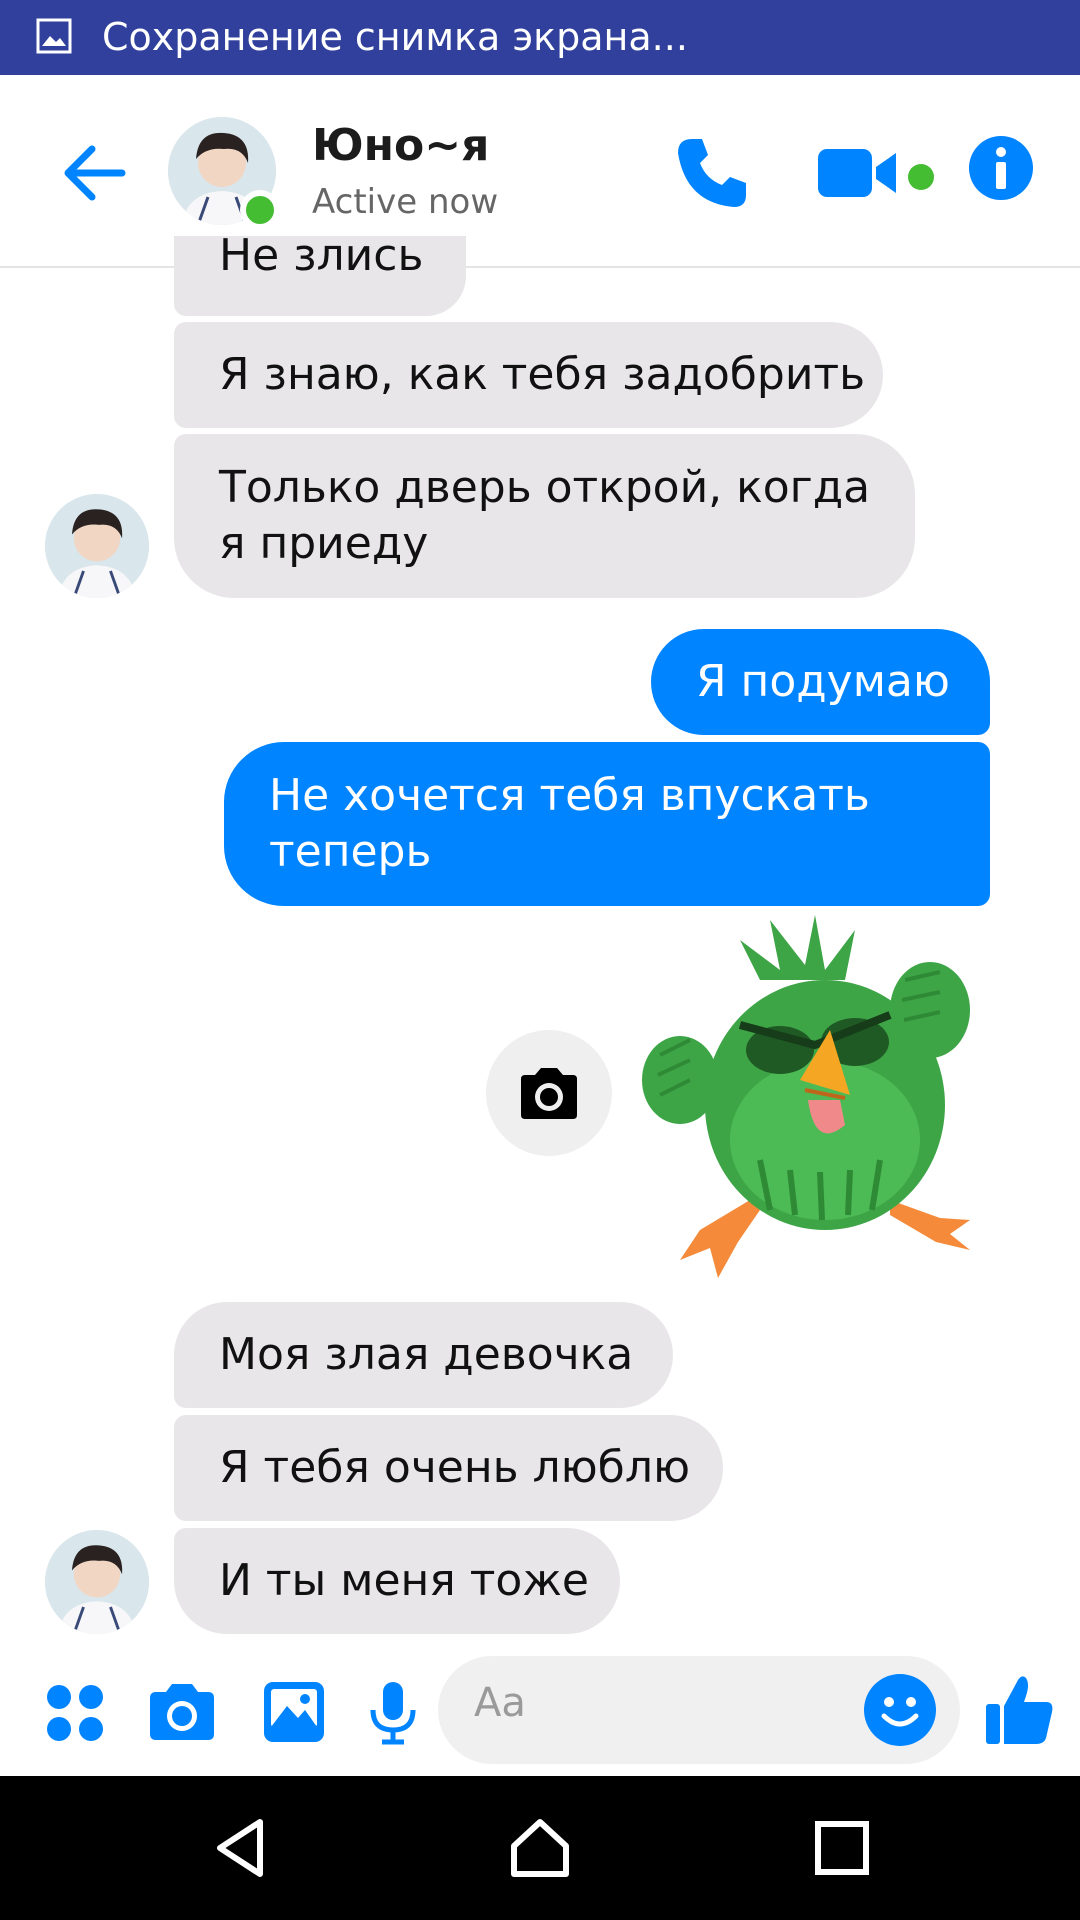 The image size is (1080, 1920). I want to click on phone-icon, so click(712, 173).